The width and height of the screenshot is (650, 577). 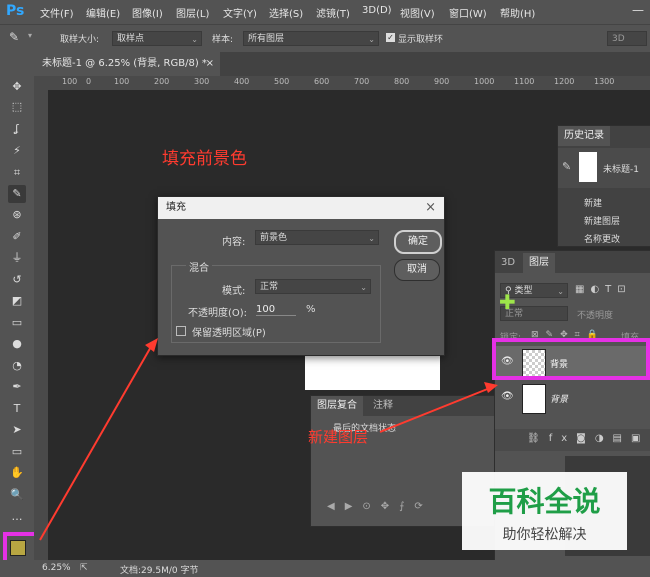 What do you see at coordinates (181, 331) in the screenshot?
I see `preserve-transparency-checkbox` at bounding box center [181, 331].